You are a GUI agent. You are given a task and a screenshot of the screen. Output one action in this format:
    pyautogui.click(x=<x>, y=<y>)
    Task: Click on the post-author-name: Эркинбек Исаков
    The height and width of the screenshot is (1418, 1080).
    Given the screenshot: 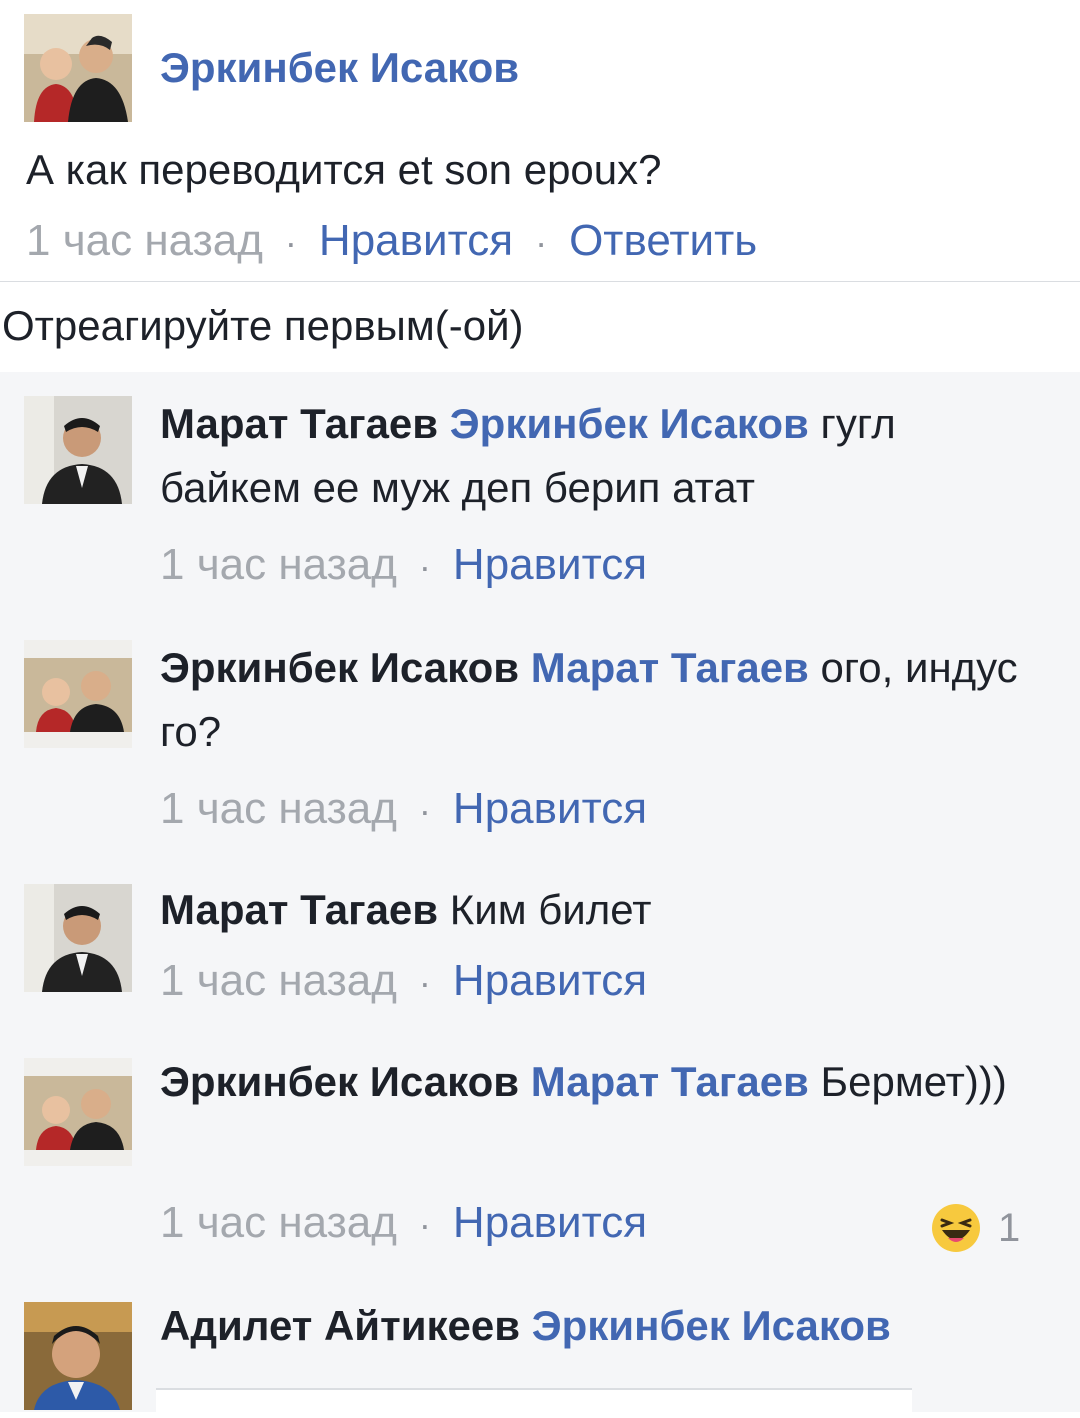 What is the action you would take?
    pyautogui.click(x=339, y=68)
    